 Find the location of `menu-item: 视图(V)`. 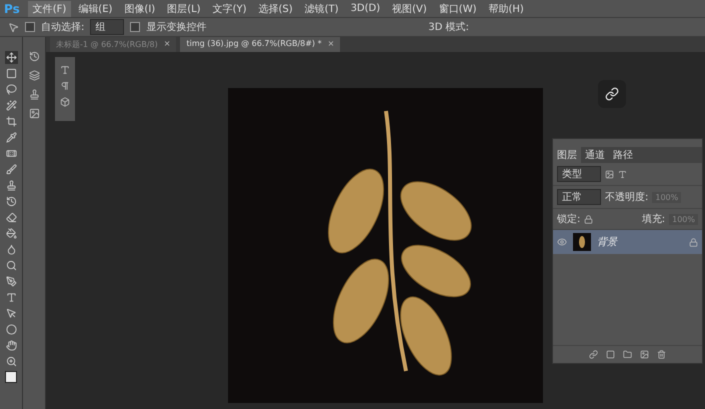

menu-item: 视图(V) is located at coordinates (409, 8).